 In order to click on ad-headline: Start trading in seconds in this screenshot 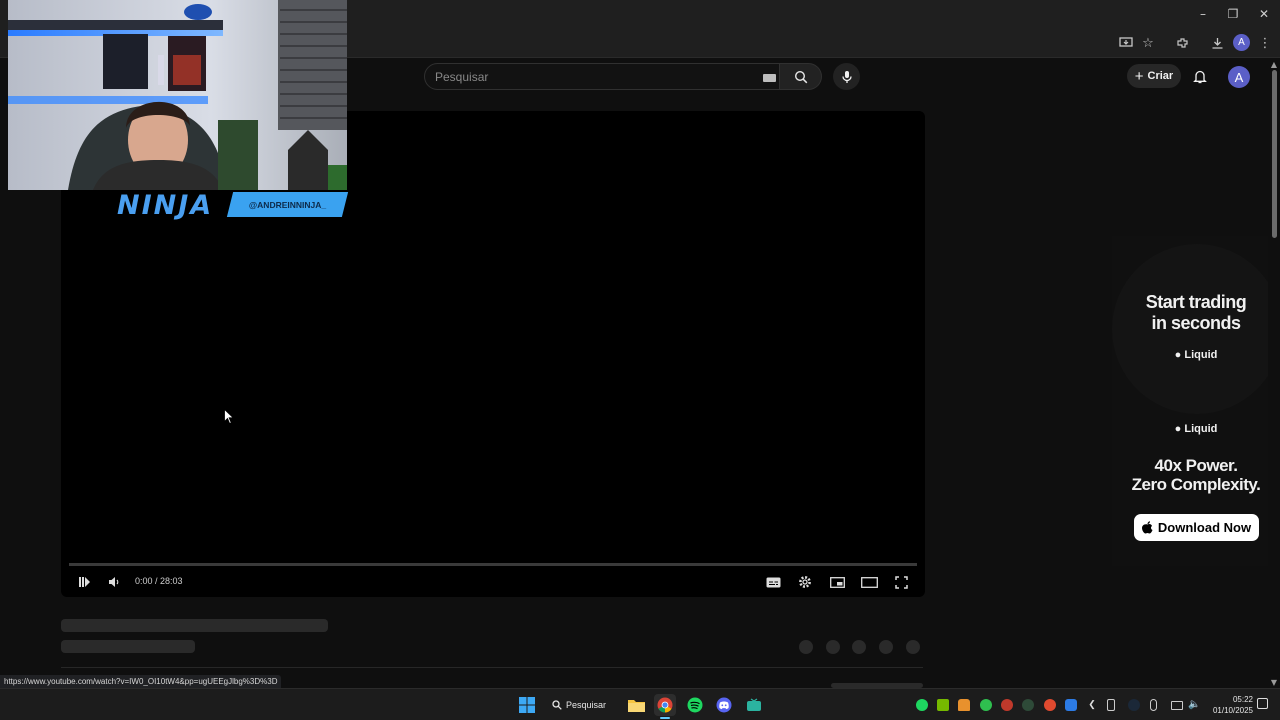, I will do `click(1196, 313)`.